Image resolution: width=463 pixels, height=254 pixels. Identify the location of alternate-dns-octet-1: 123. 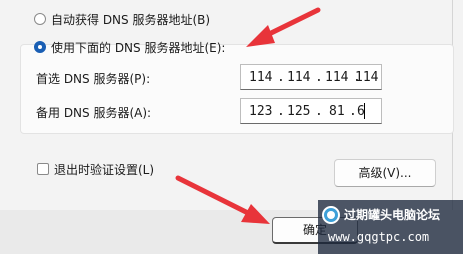
(260, 111).